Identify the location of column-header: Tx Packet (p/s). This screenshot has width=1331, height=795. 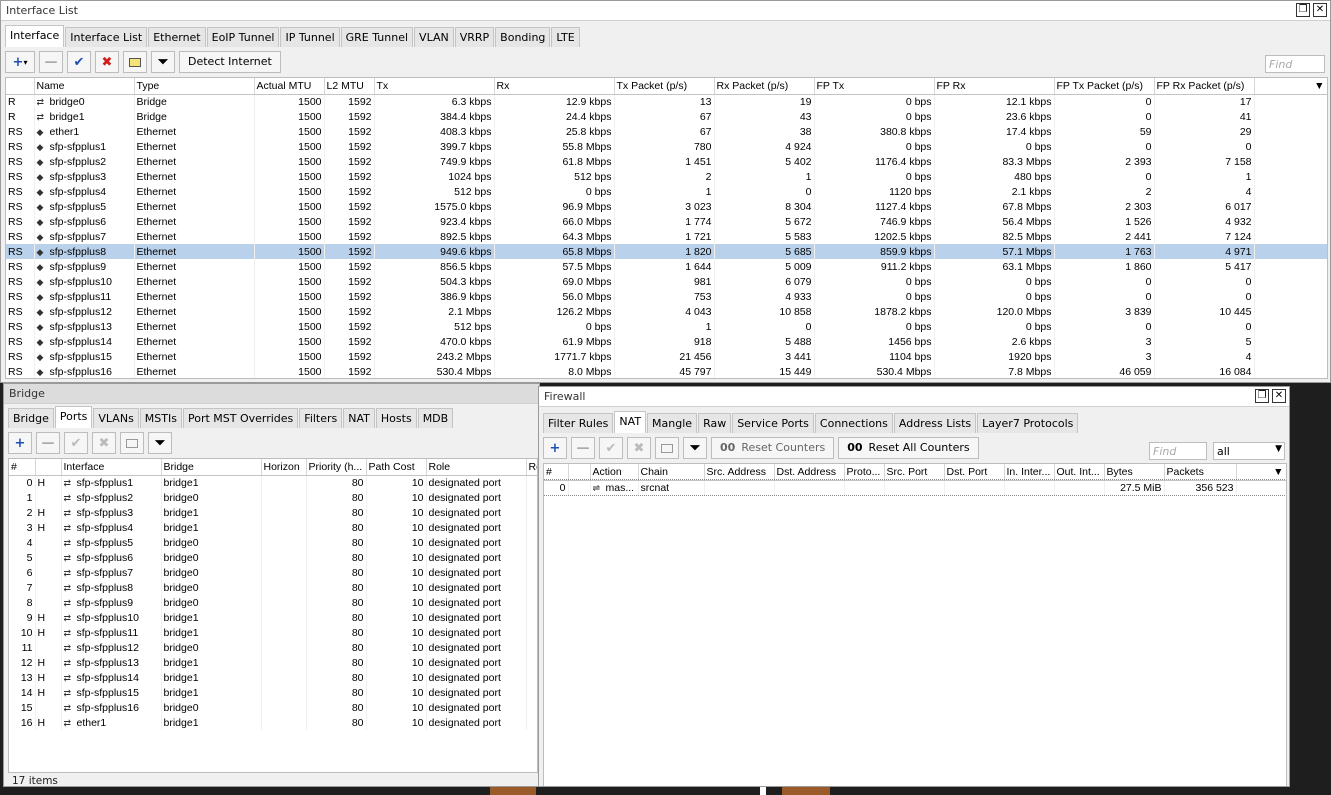
(664, 86).